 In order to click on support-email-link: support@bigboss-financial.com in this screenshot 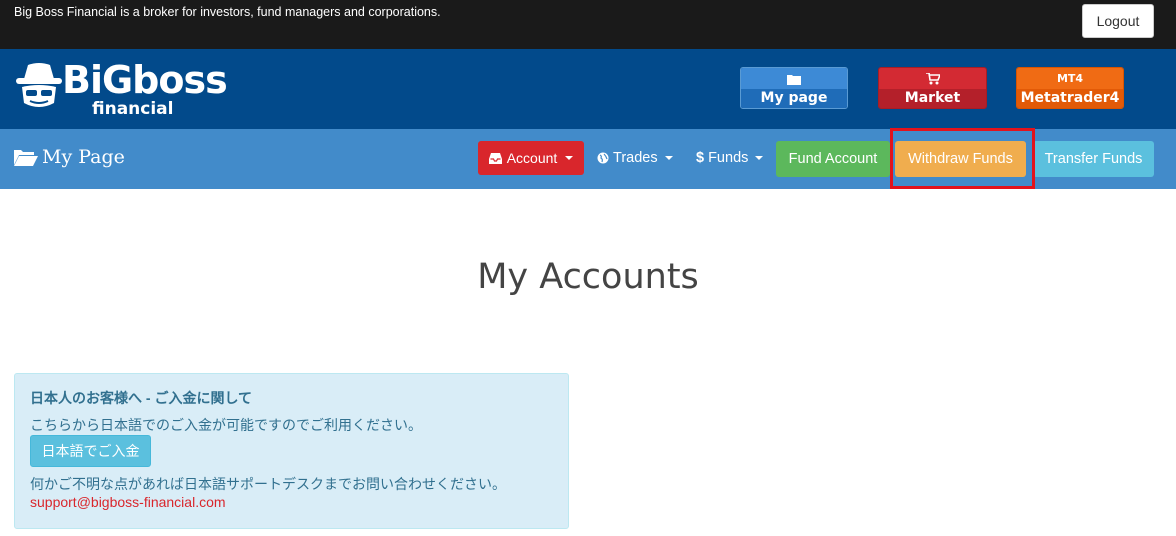, I will do `click(128, 502)`.